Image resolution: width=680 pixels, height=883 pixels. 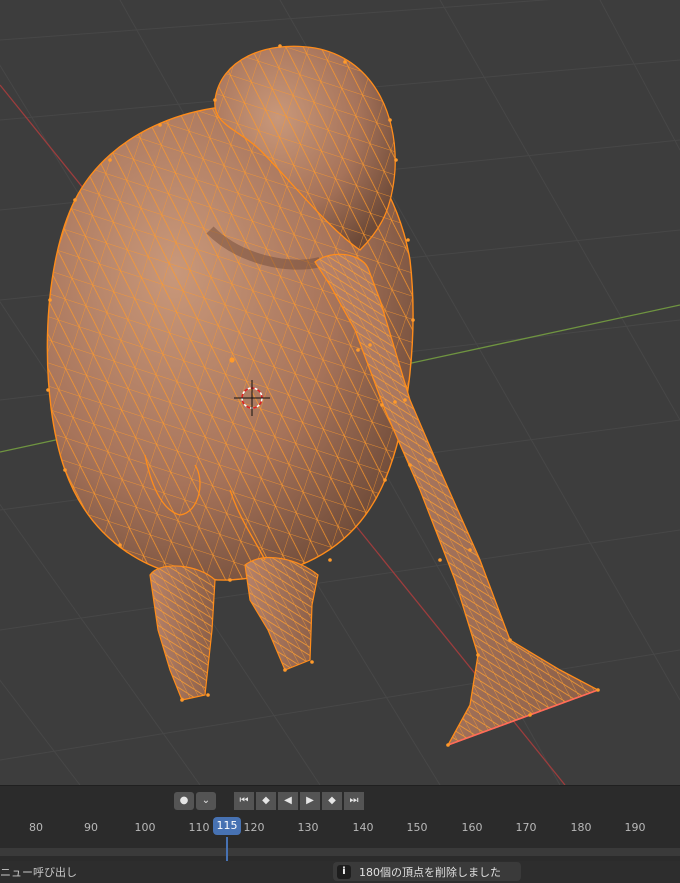 I want to click on jump-to-next-keyframe-icon: ◆, so click(x=332, y=801).